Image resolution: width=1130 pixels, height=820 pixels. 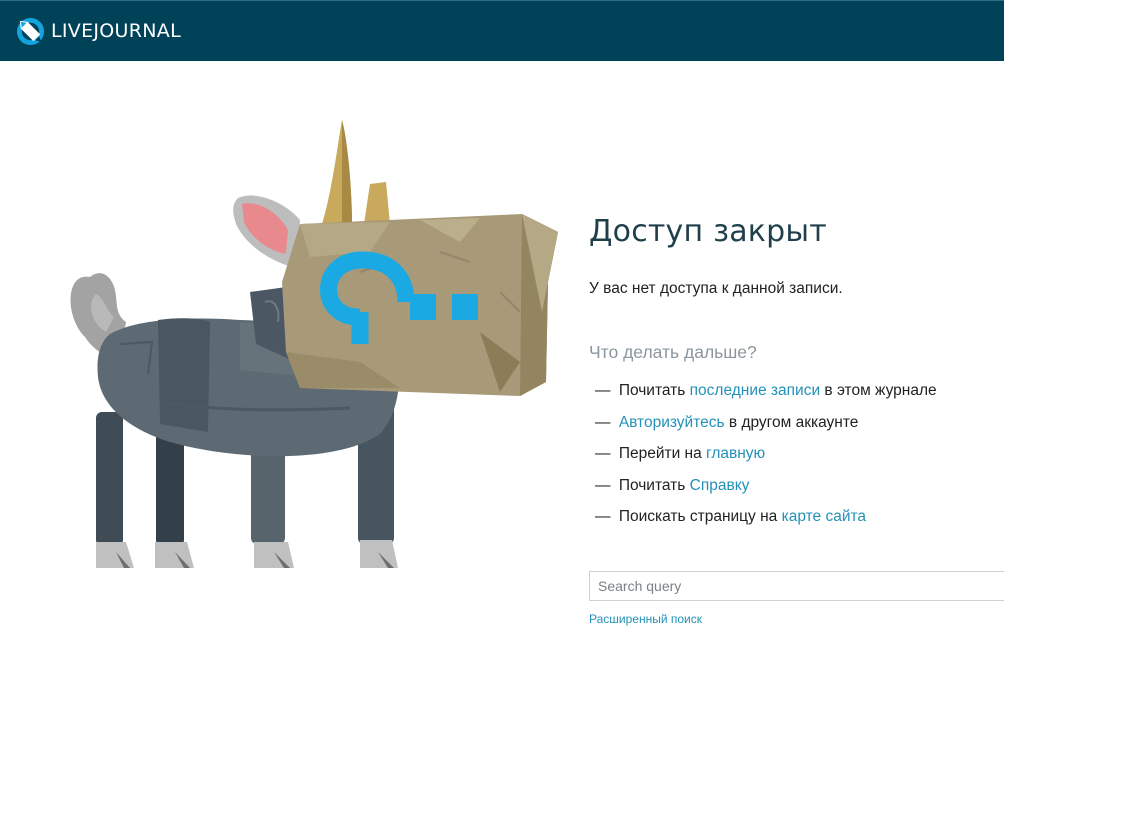 I want to click on login-link: Авторизуйтесь, so click(x=672, y=422).